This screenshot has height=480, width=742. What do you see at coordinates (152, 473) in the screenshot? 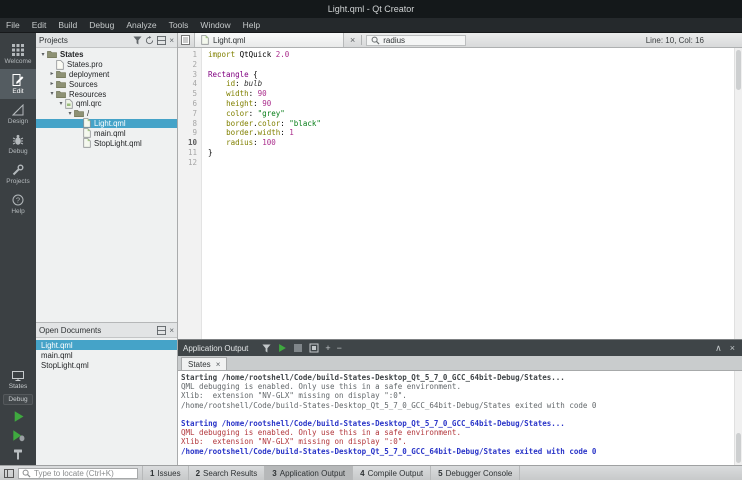
I see `pane-number: 1` at bounding box center [152, 473].